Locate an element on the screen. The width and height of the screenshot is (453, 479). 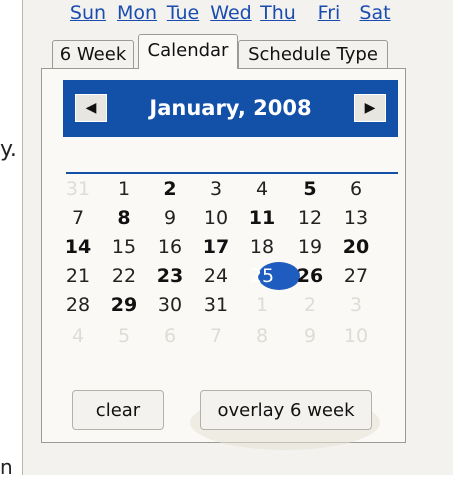
weekday-label: Sat is located at coordinates (375, 13).